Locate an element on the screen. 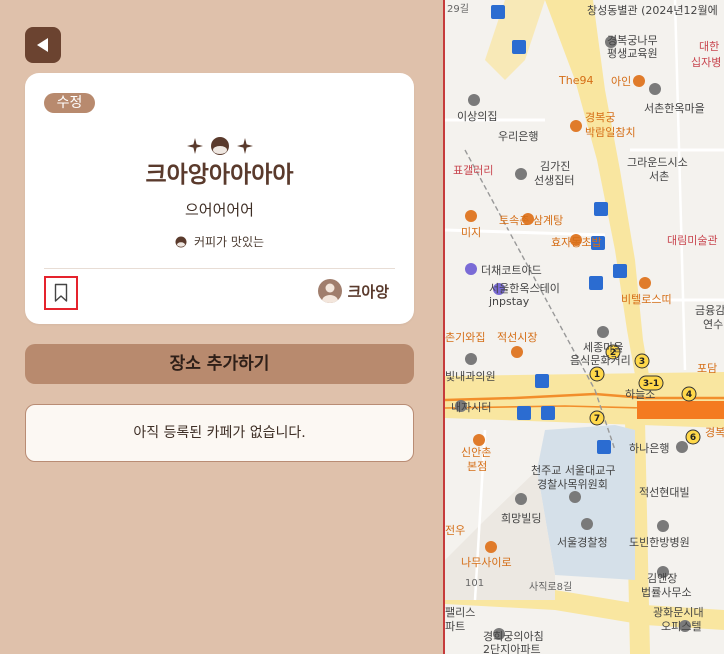 Image resolution: width=724 pixels, height=654 pixels. coffee-dot-icon is located at coordinates (181, 241).